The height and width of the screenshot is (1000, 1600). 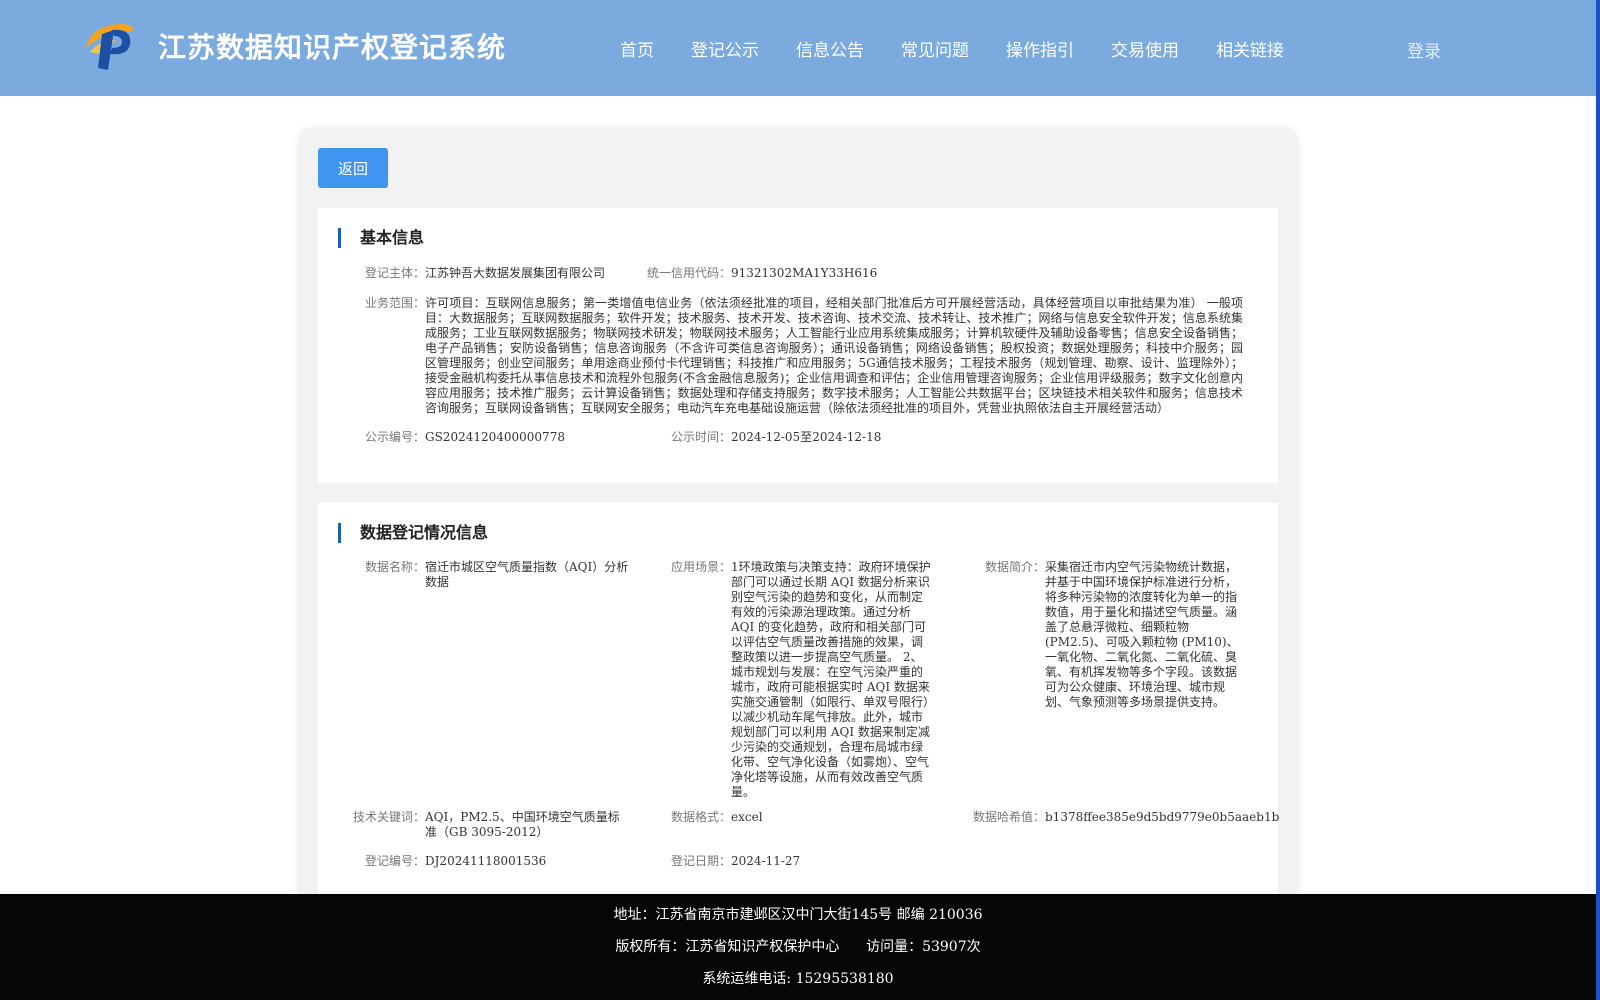 What do you see at coordinates (806, 437) in the screenshot?
I see `public-time-value: 2024-12-05至2024-12-18` at bounding box center [806, 437].